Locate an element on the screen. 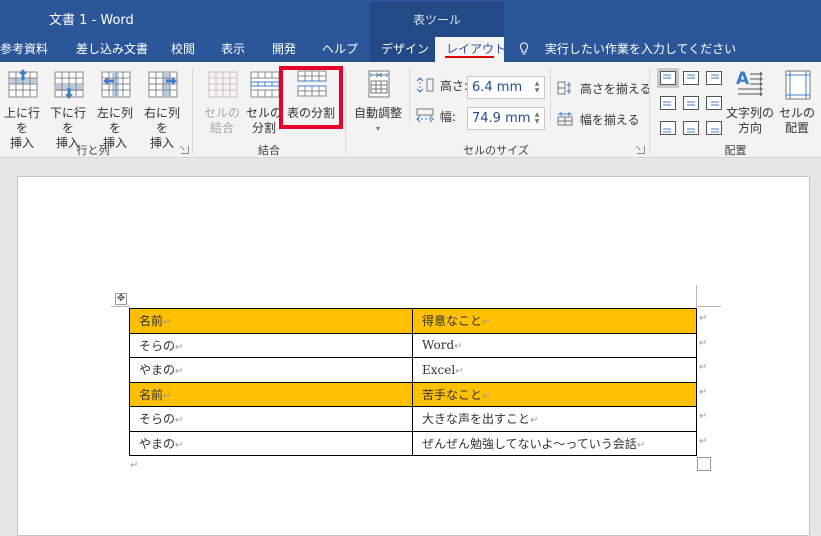 Image resolution: width=821 pixels, height=536 pixels. align-middle-center-button is located at coordinates (691, 103).